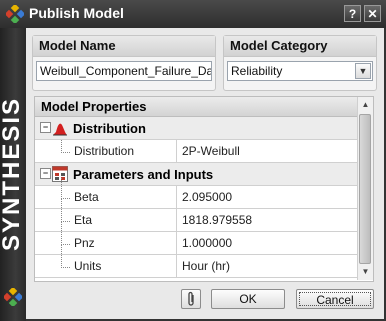  I want to click on category-parameters-and-inputs: − Parameters and Inputs, so click(196, 174).